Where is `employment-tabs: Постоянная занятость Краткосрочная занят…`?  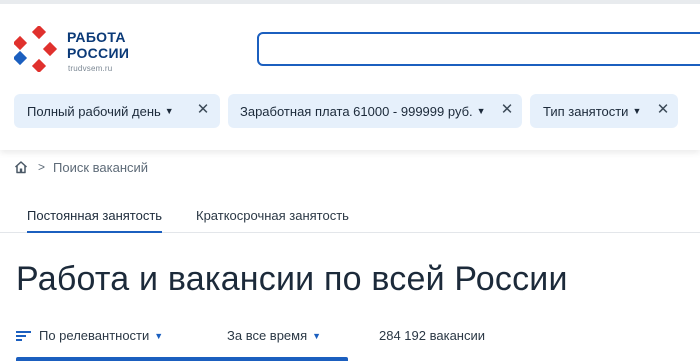
employment-tabs: Постоянная занятость Краткосрочная занят… is located at coordinates (350, 216).